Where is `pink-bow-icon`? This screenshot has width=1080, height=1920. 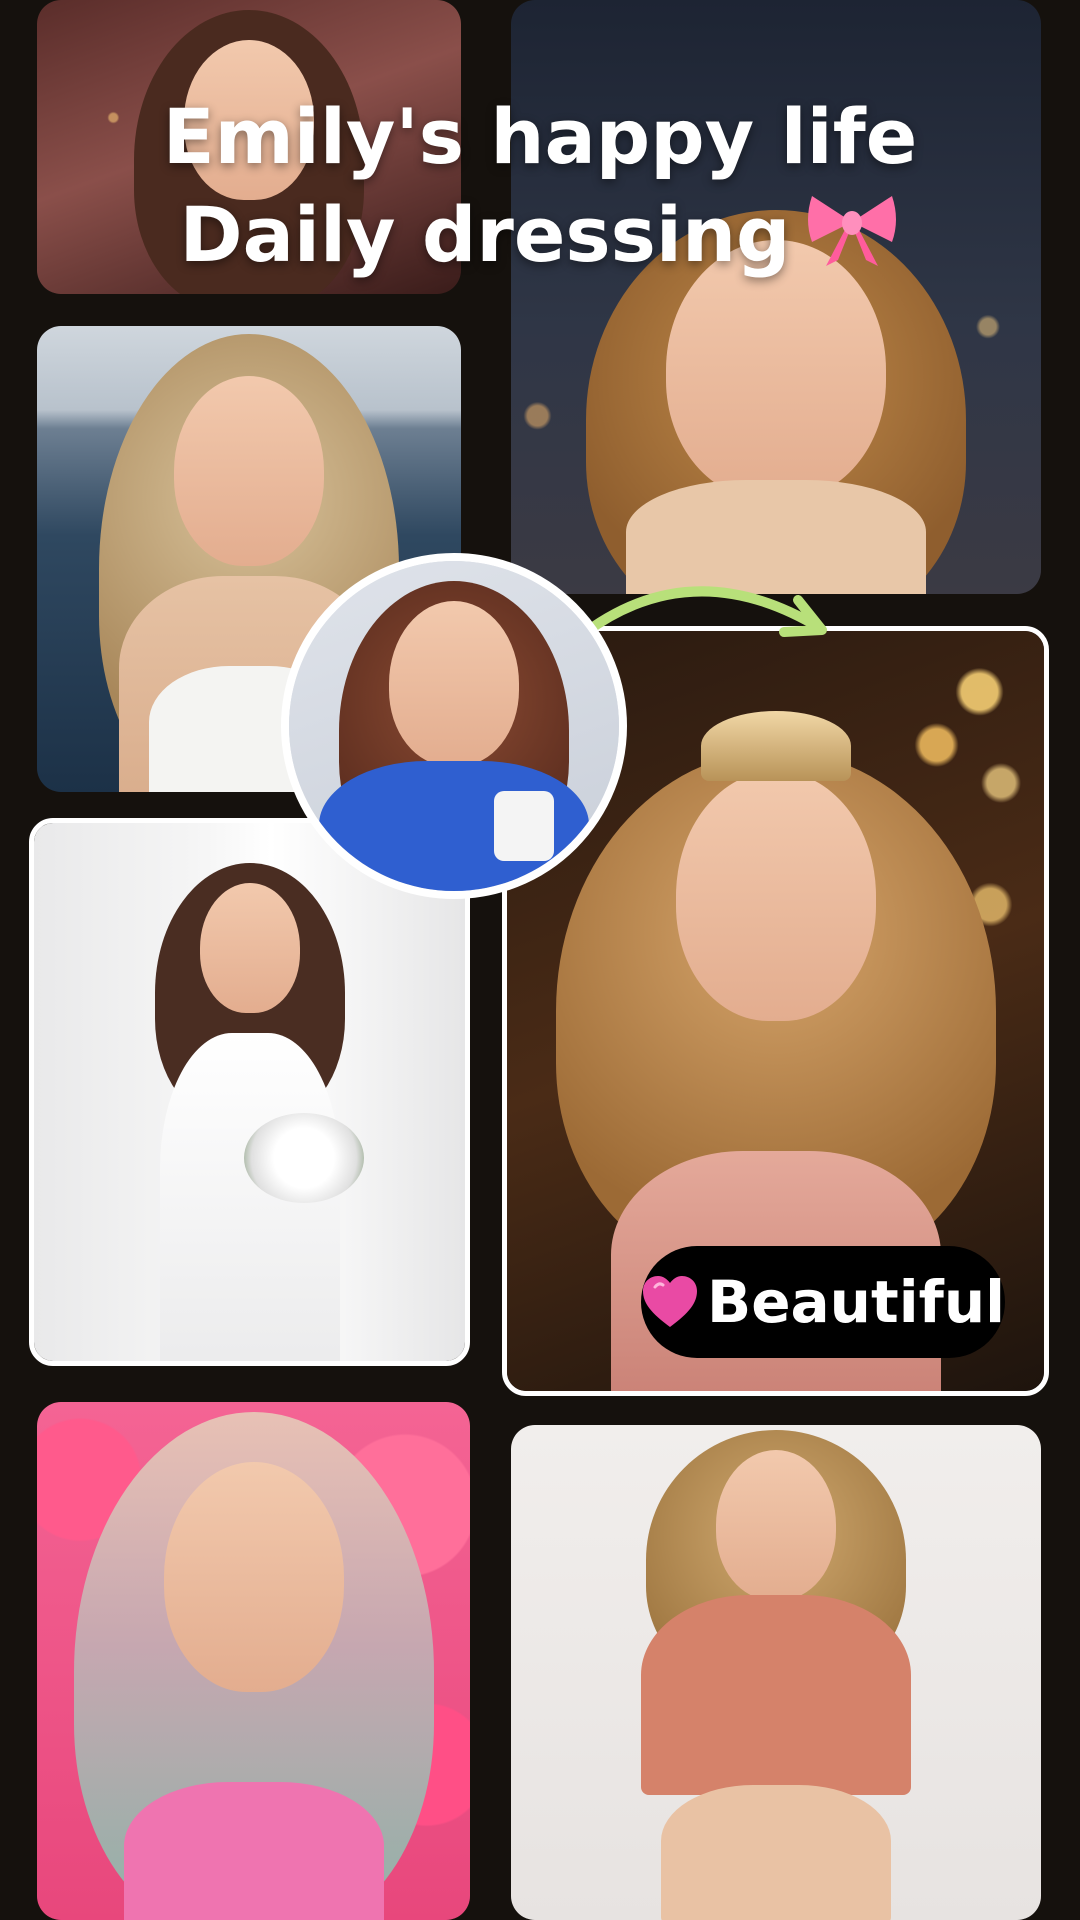 pink-bow-icon is located at coordinates (852, 240).